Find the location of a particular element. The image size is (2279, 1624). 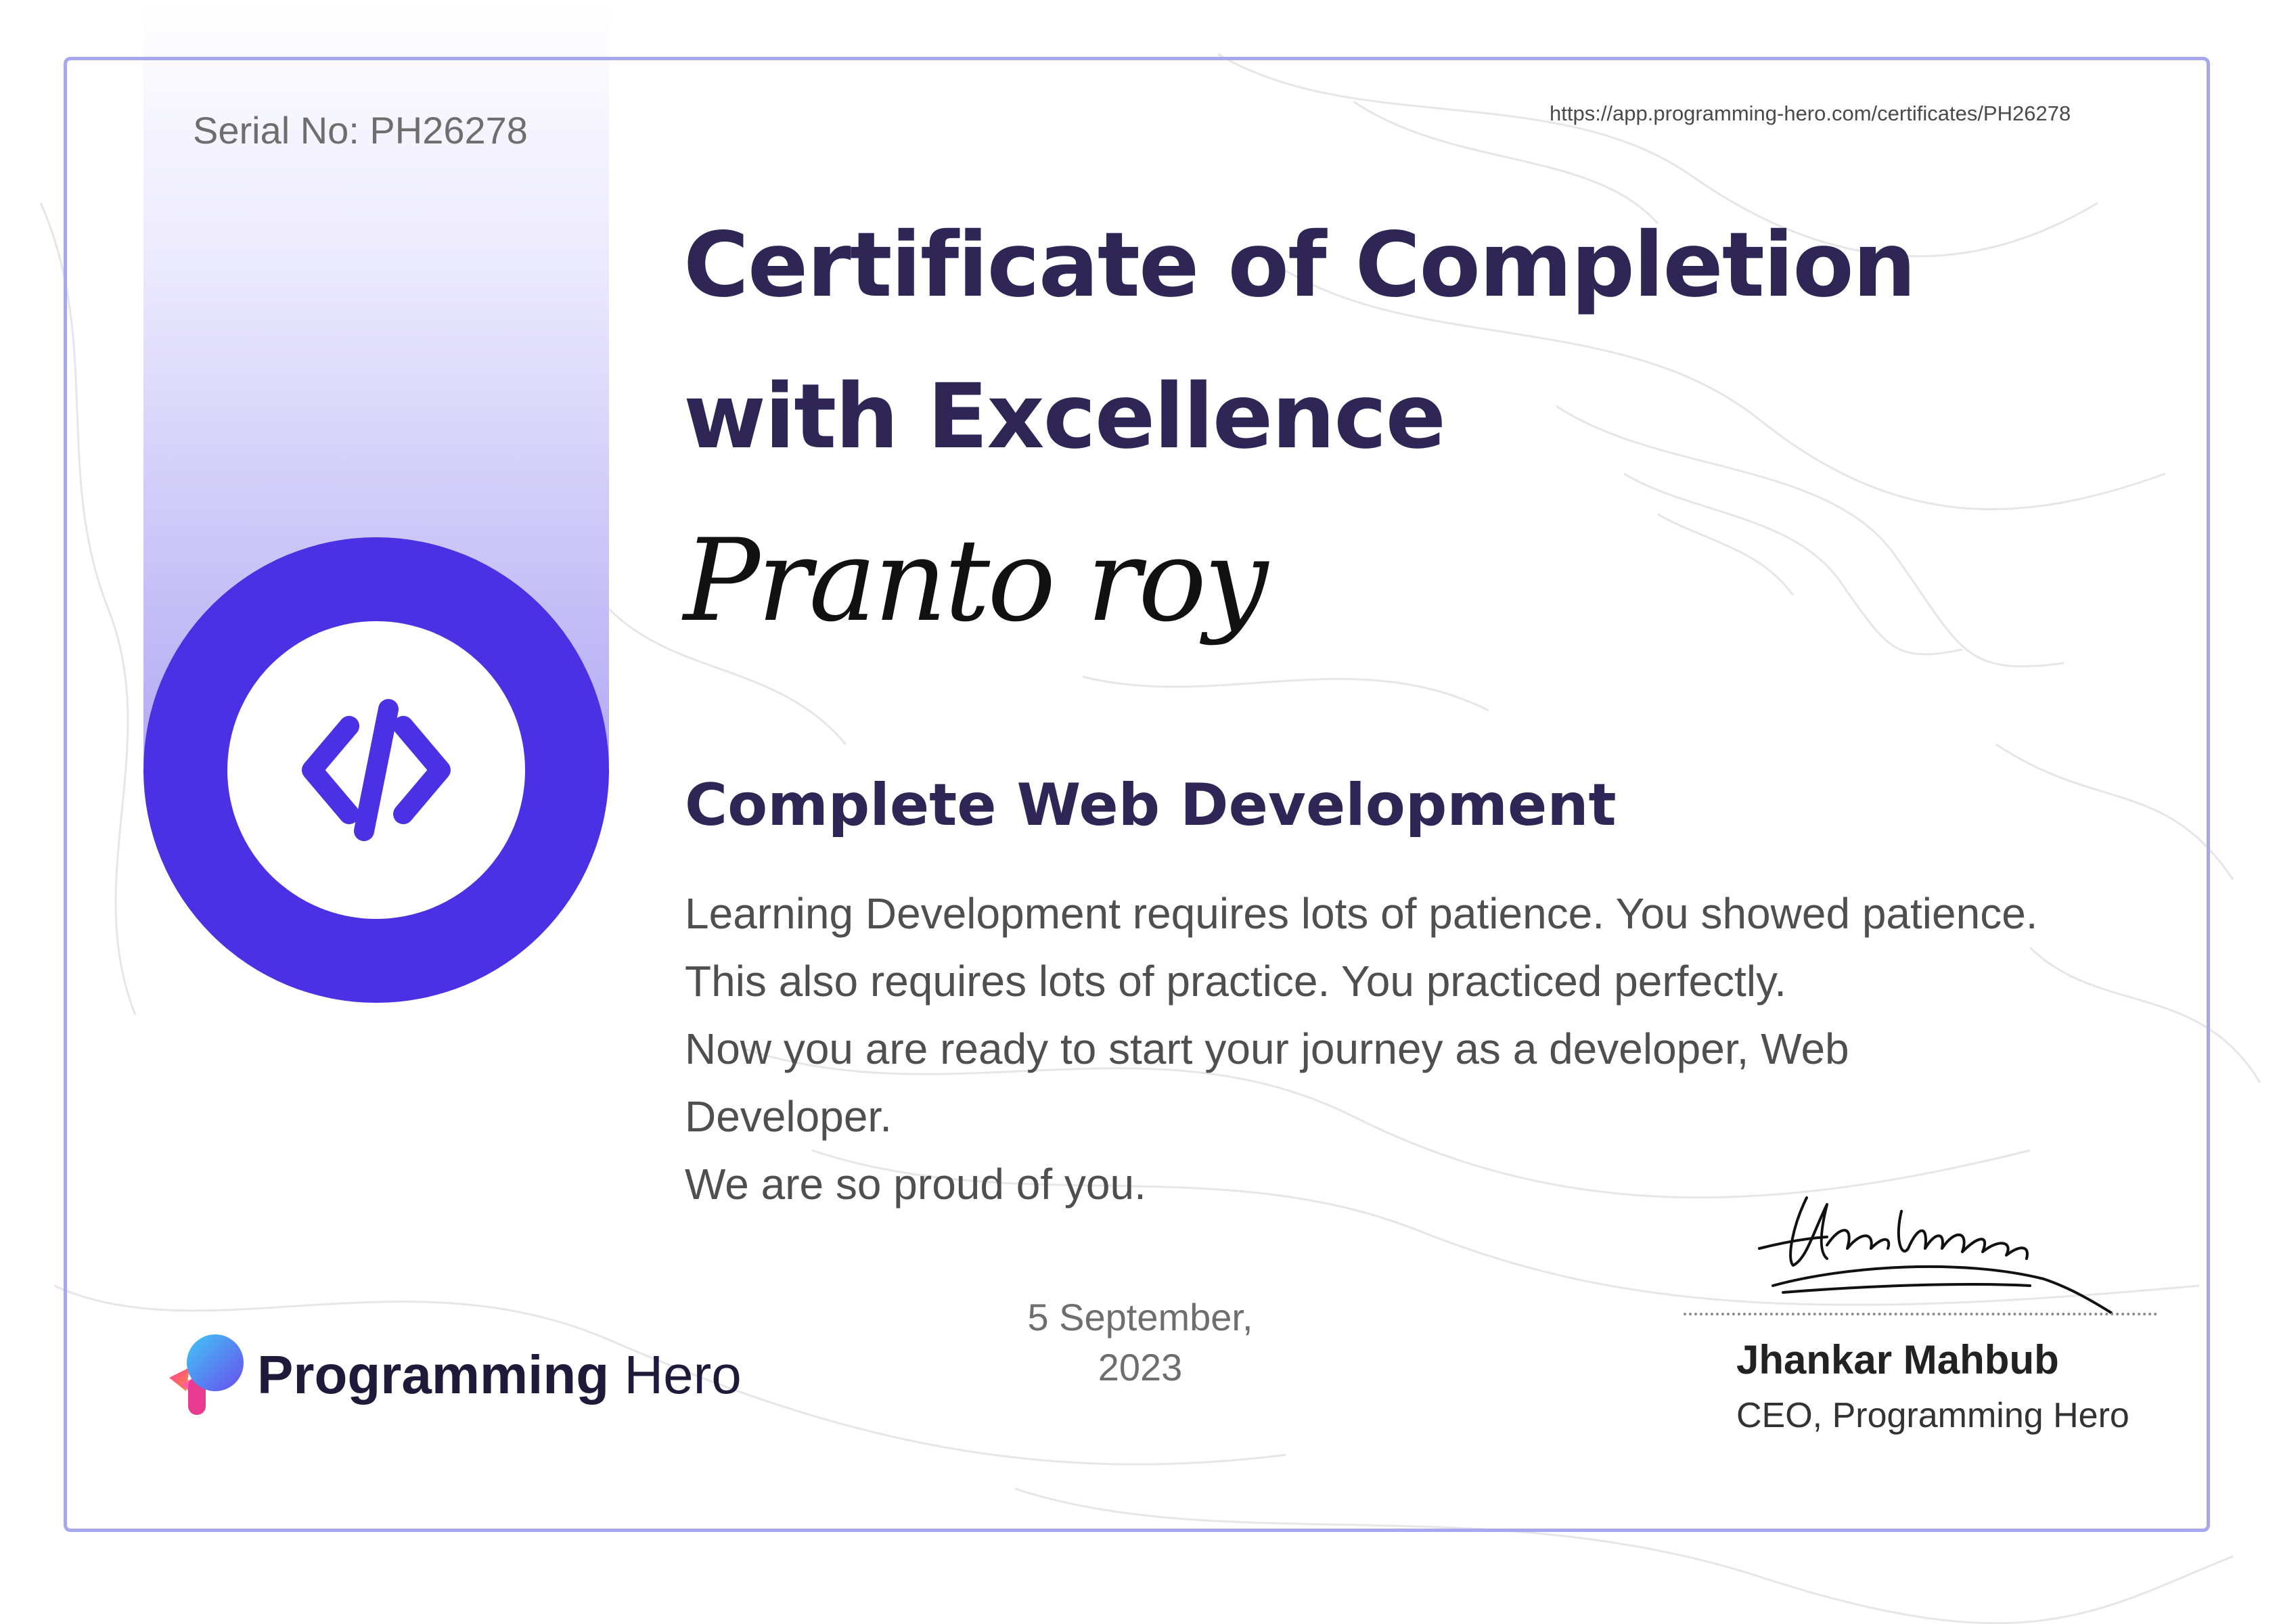

course-name: Complete Web Development is located at coordinates (1151, 805).